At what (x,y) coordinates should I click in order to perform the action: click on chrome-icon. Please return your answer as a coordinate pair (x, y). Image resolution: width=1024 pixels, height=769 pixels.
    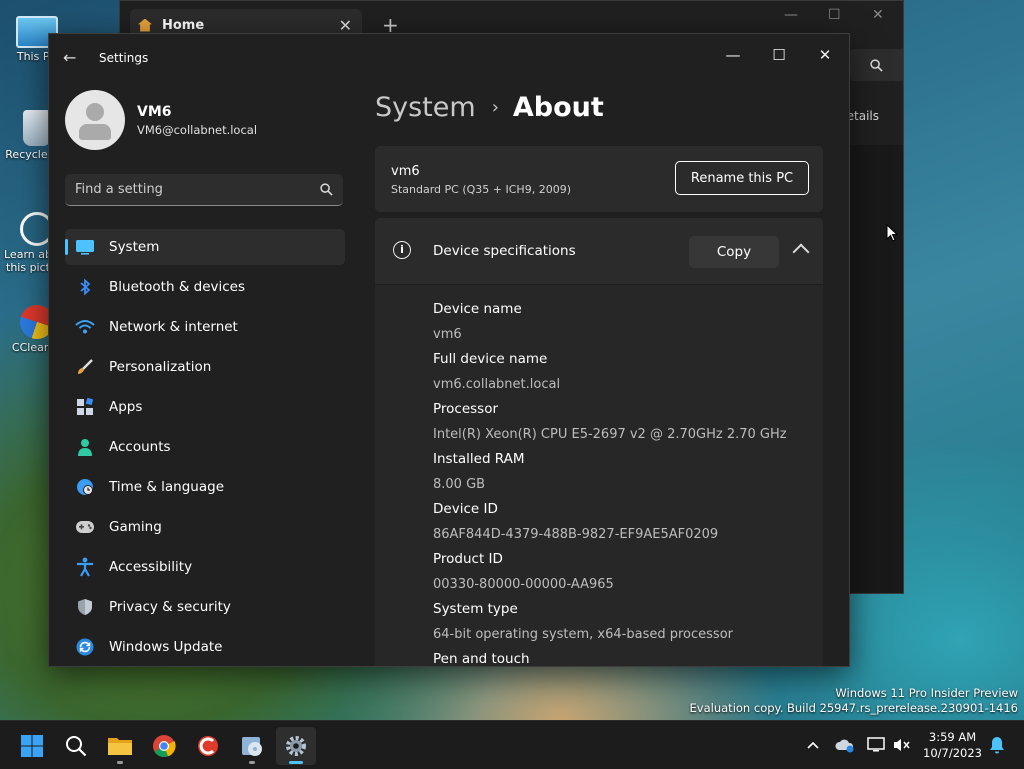
    Looking at the image, I should click on (164, 746).